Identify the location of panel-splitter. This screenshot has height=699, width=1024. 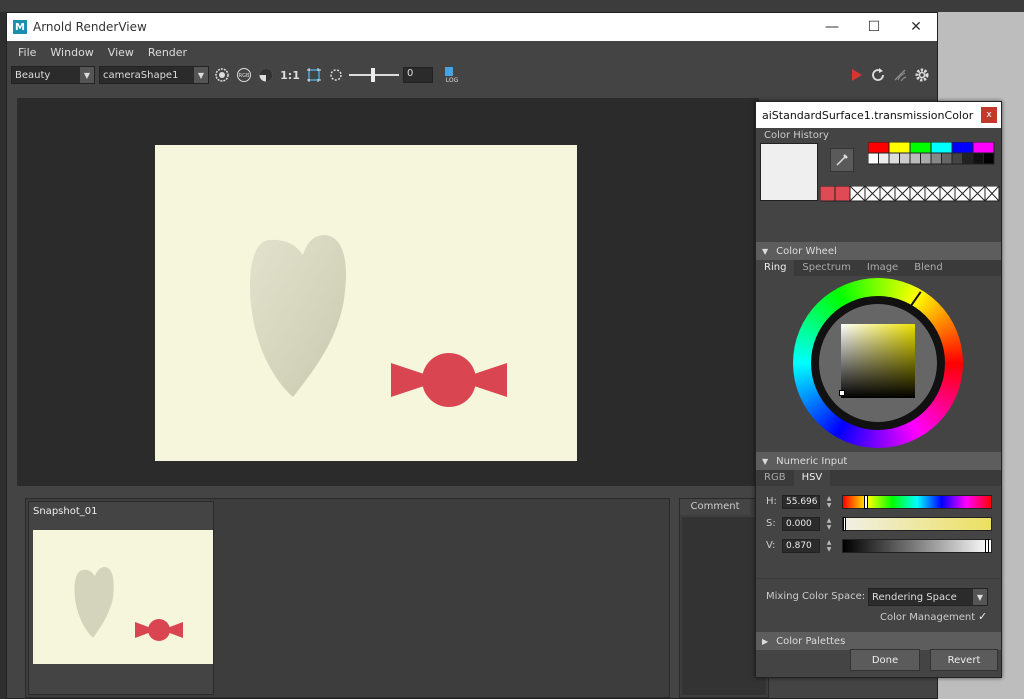
(388, 490).